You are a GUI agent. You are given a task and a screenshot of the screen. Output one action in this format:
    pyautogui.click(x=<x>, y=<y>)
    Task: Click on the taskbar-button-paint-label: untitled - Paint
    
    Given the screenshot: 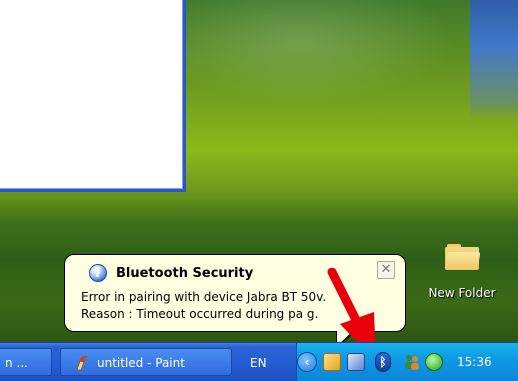 What is the action you would take?
    pyautogui.click(x=141, y=363)
    